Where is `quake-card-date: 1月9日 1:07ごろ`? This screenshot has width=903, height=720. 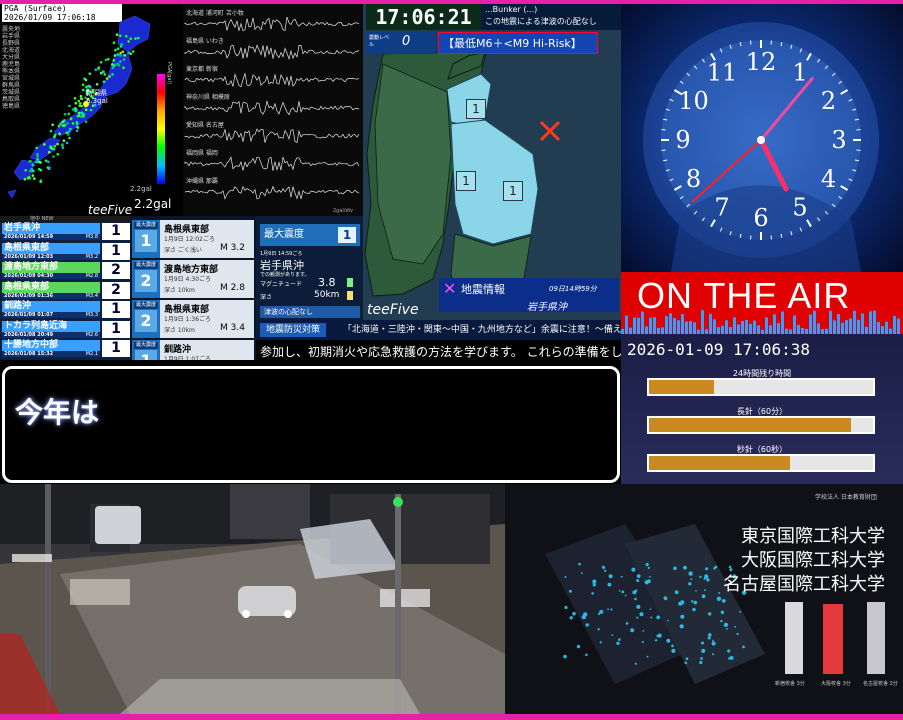 quake-card-date: 1月9日 1:07ごろ is located at coordinates (188, 358).